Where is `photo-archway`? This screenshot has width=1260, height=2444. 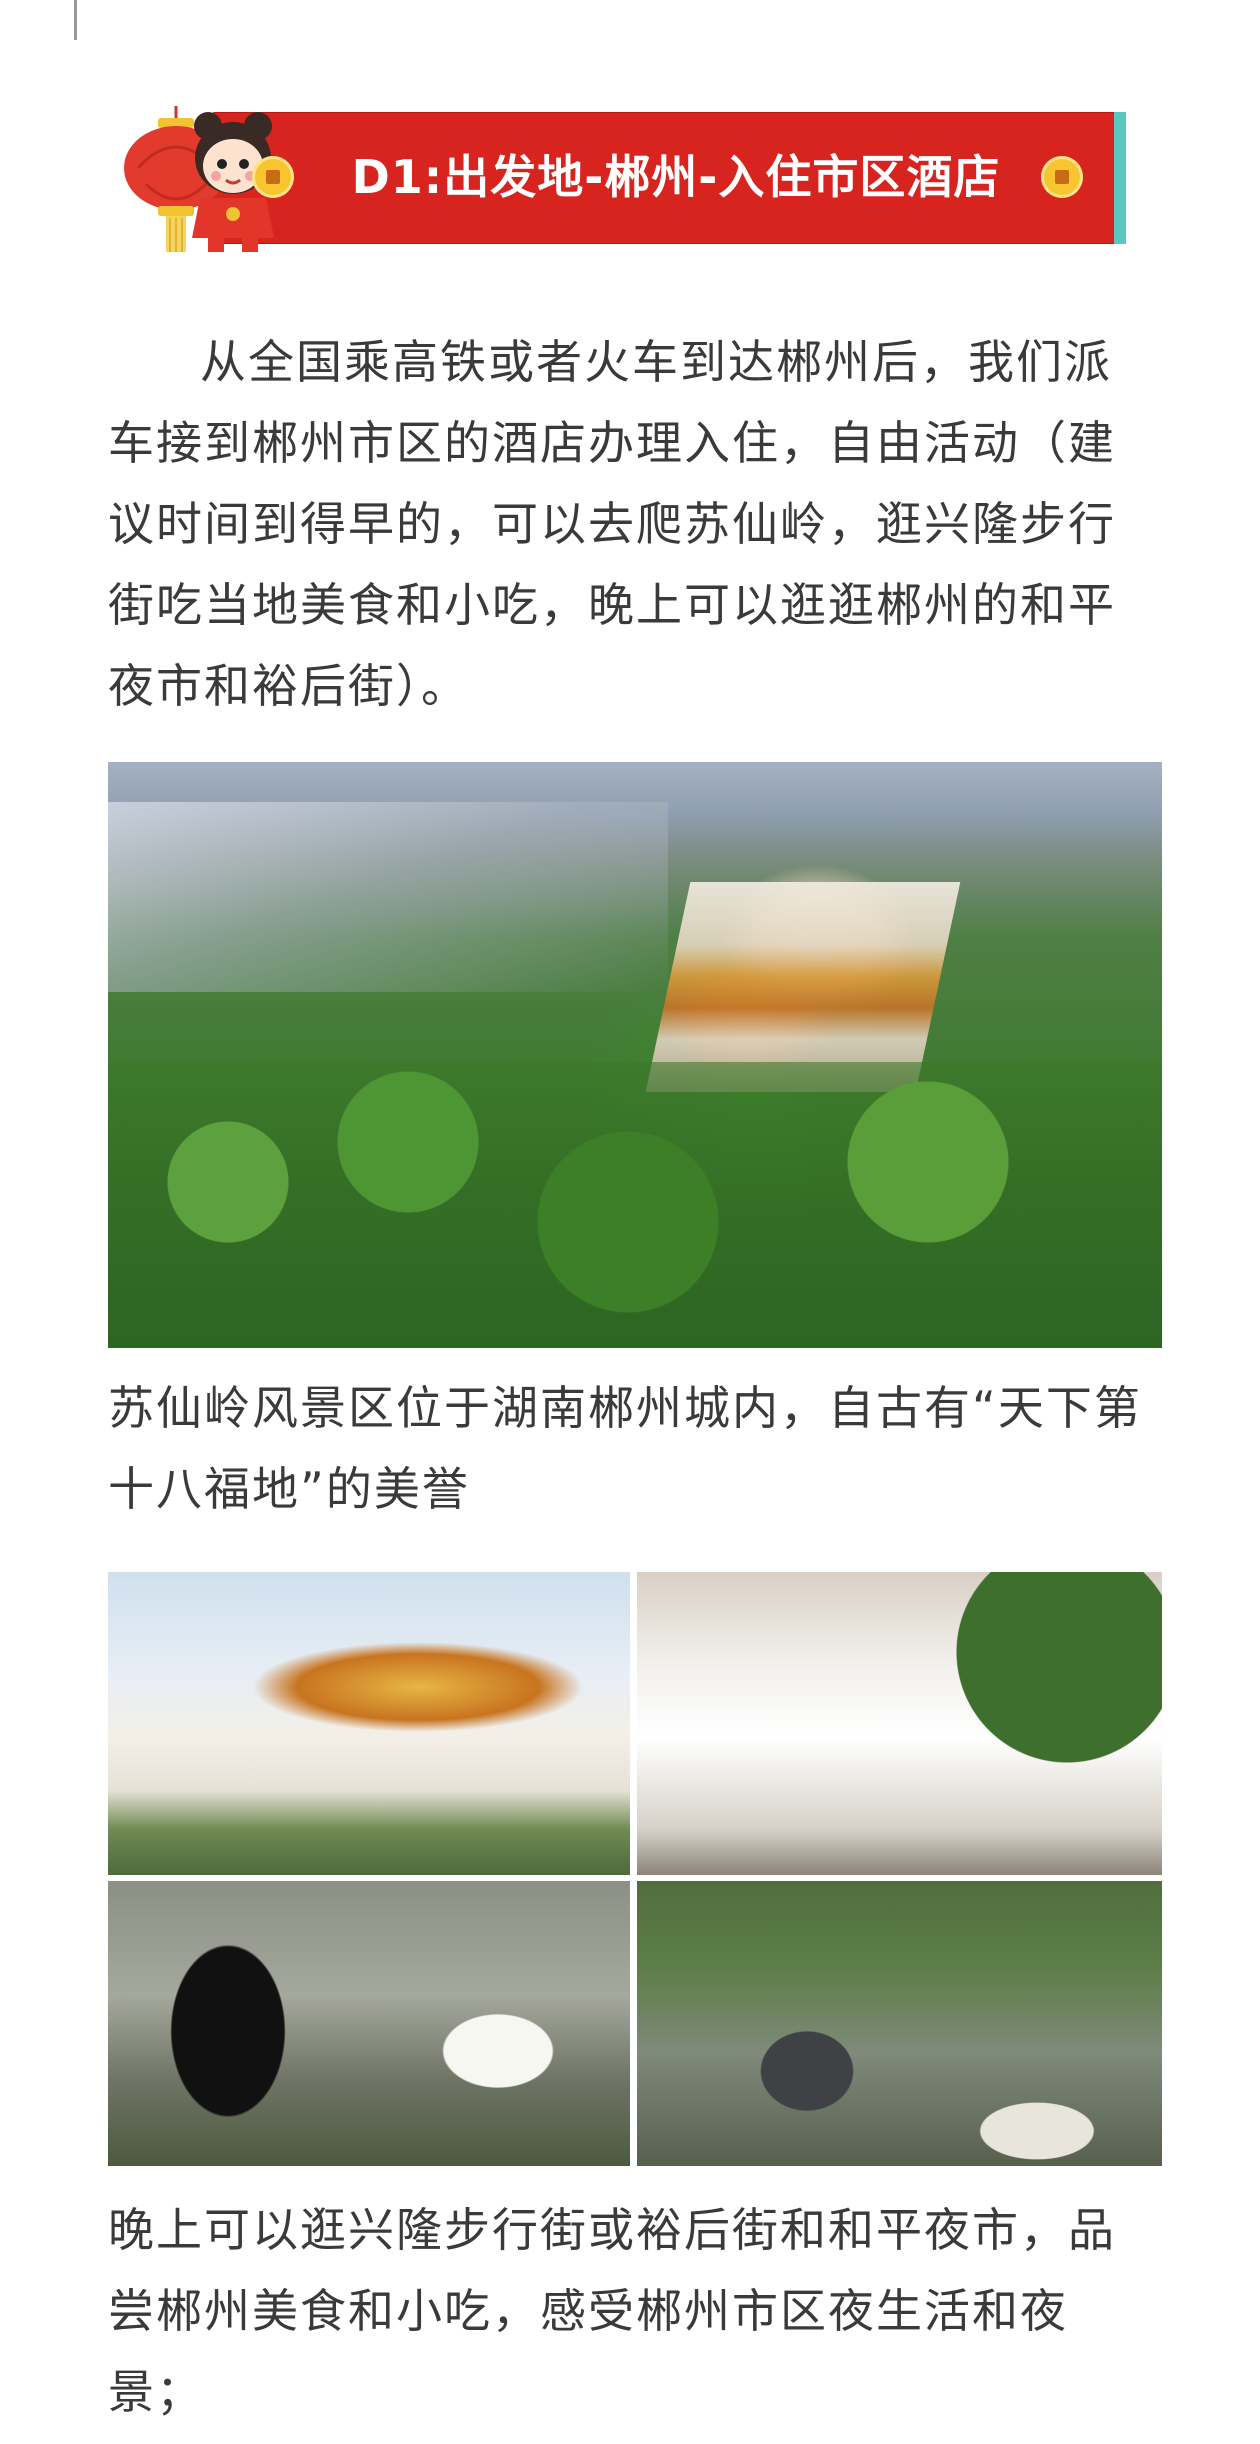 photo-archway is located at coordinates (899, 1723).